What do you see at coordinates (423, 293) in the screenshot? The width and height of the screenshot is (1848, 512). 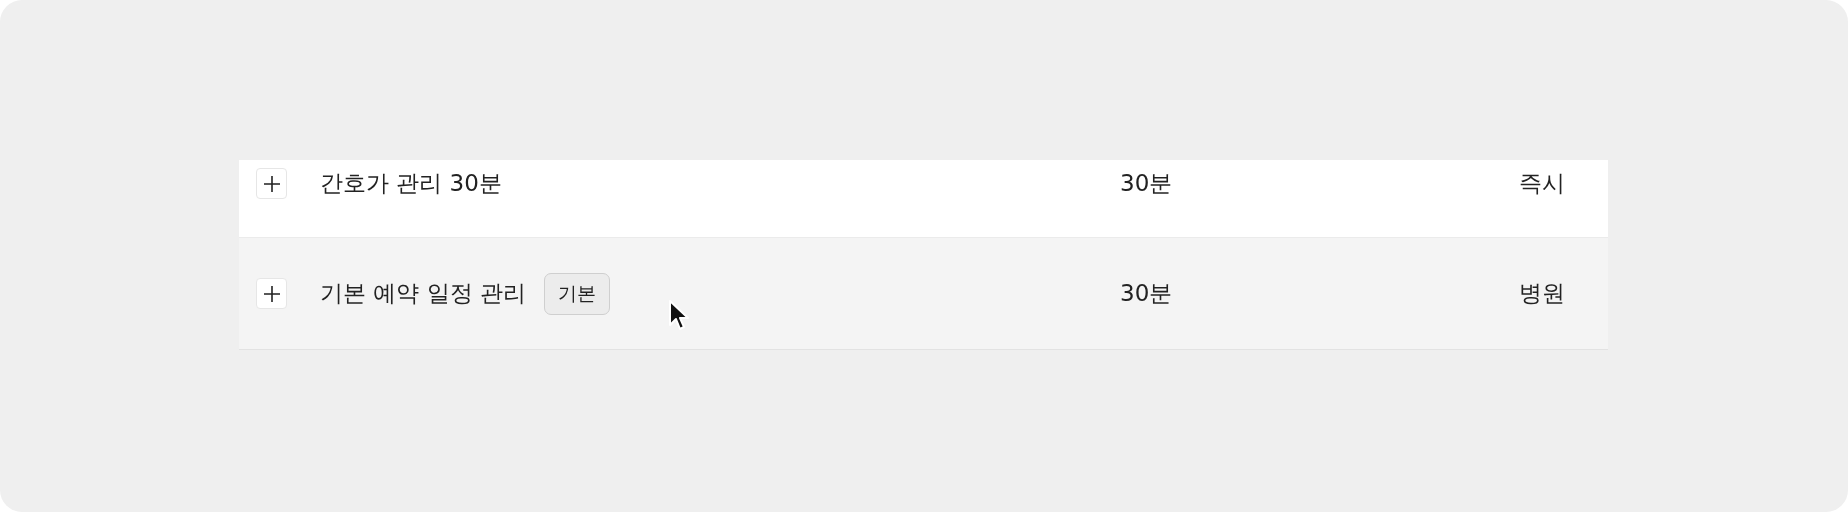 I see `row-name: 기본 예약 일정 관리` at bounding box center [423, 293].